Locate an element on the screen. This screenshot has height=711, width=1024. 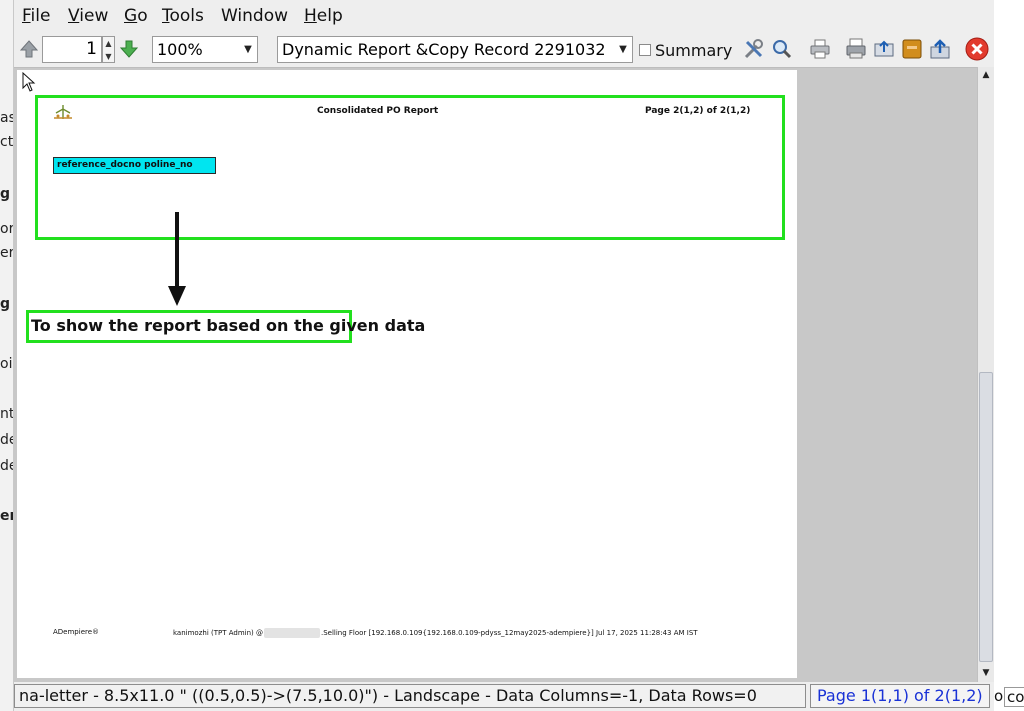
menu-tools: Tools is located at coordinates (183, 16).